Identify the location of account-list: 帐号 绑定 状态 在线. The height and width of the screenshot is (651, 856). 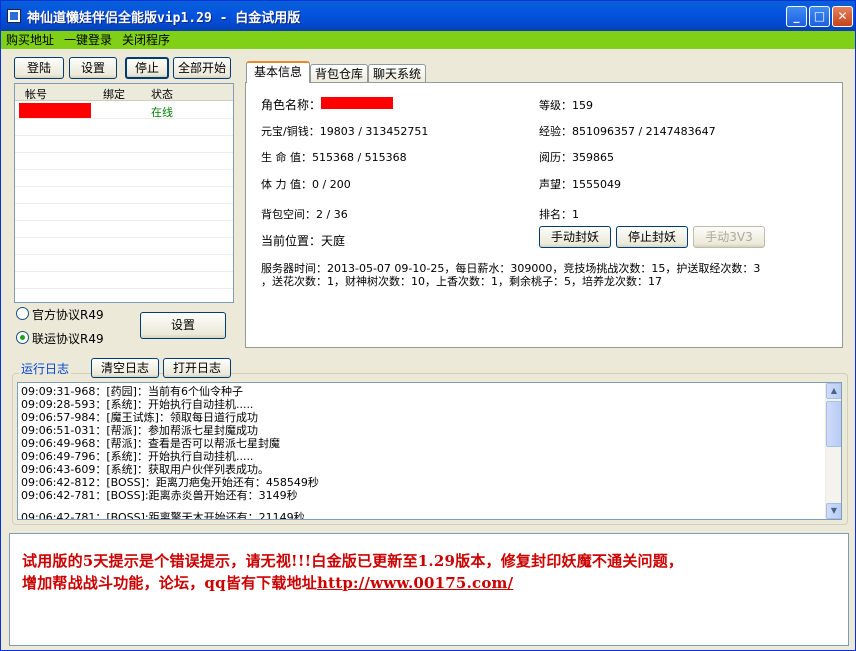
(124, 193).